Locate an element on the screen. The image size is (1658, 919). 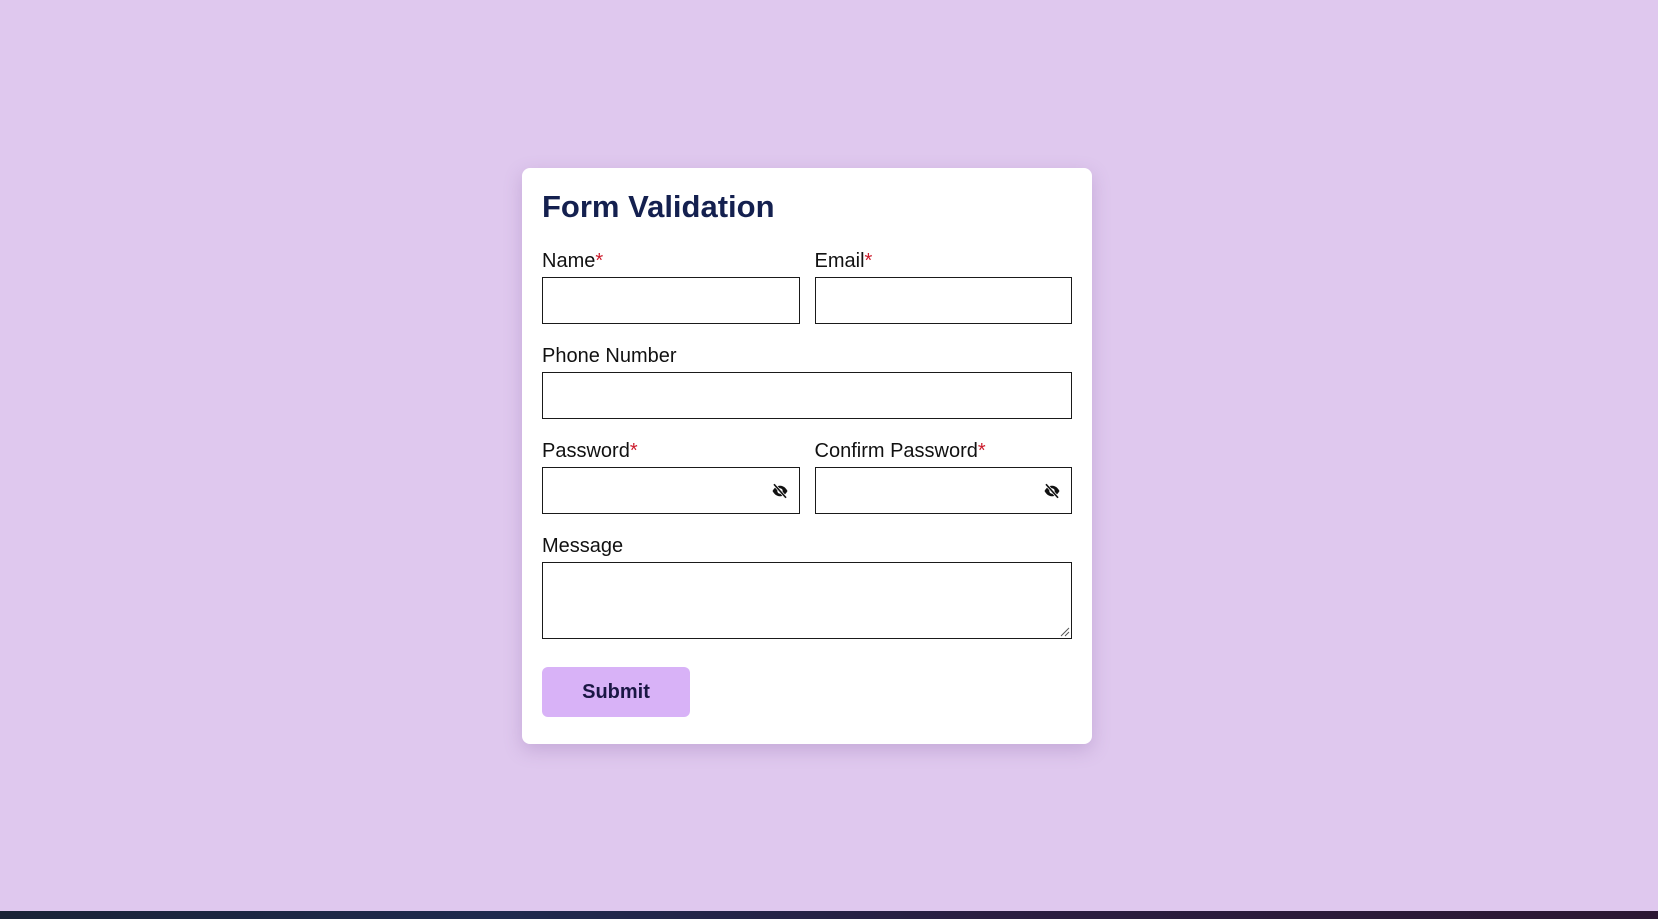
name-input is located at coordinates (671, 300).